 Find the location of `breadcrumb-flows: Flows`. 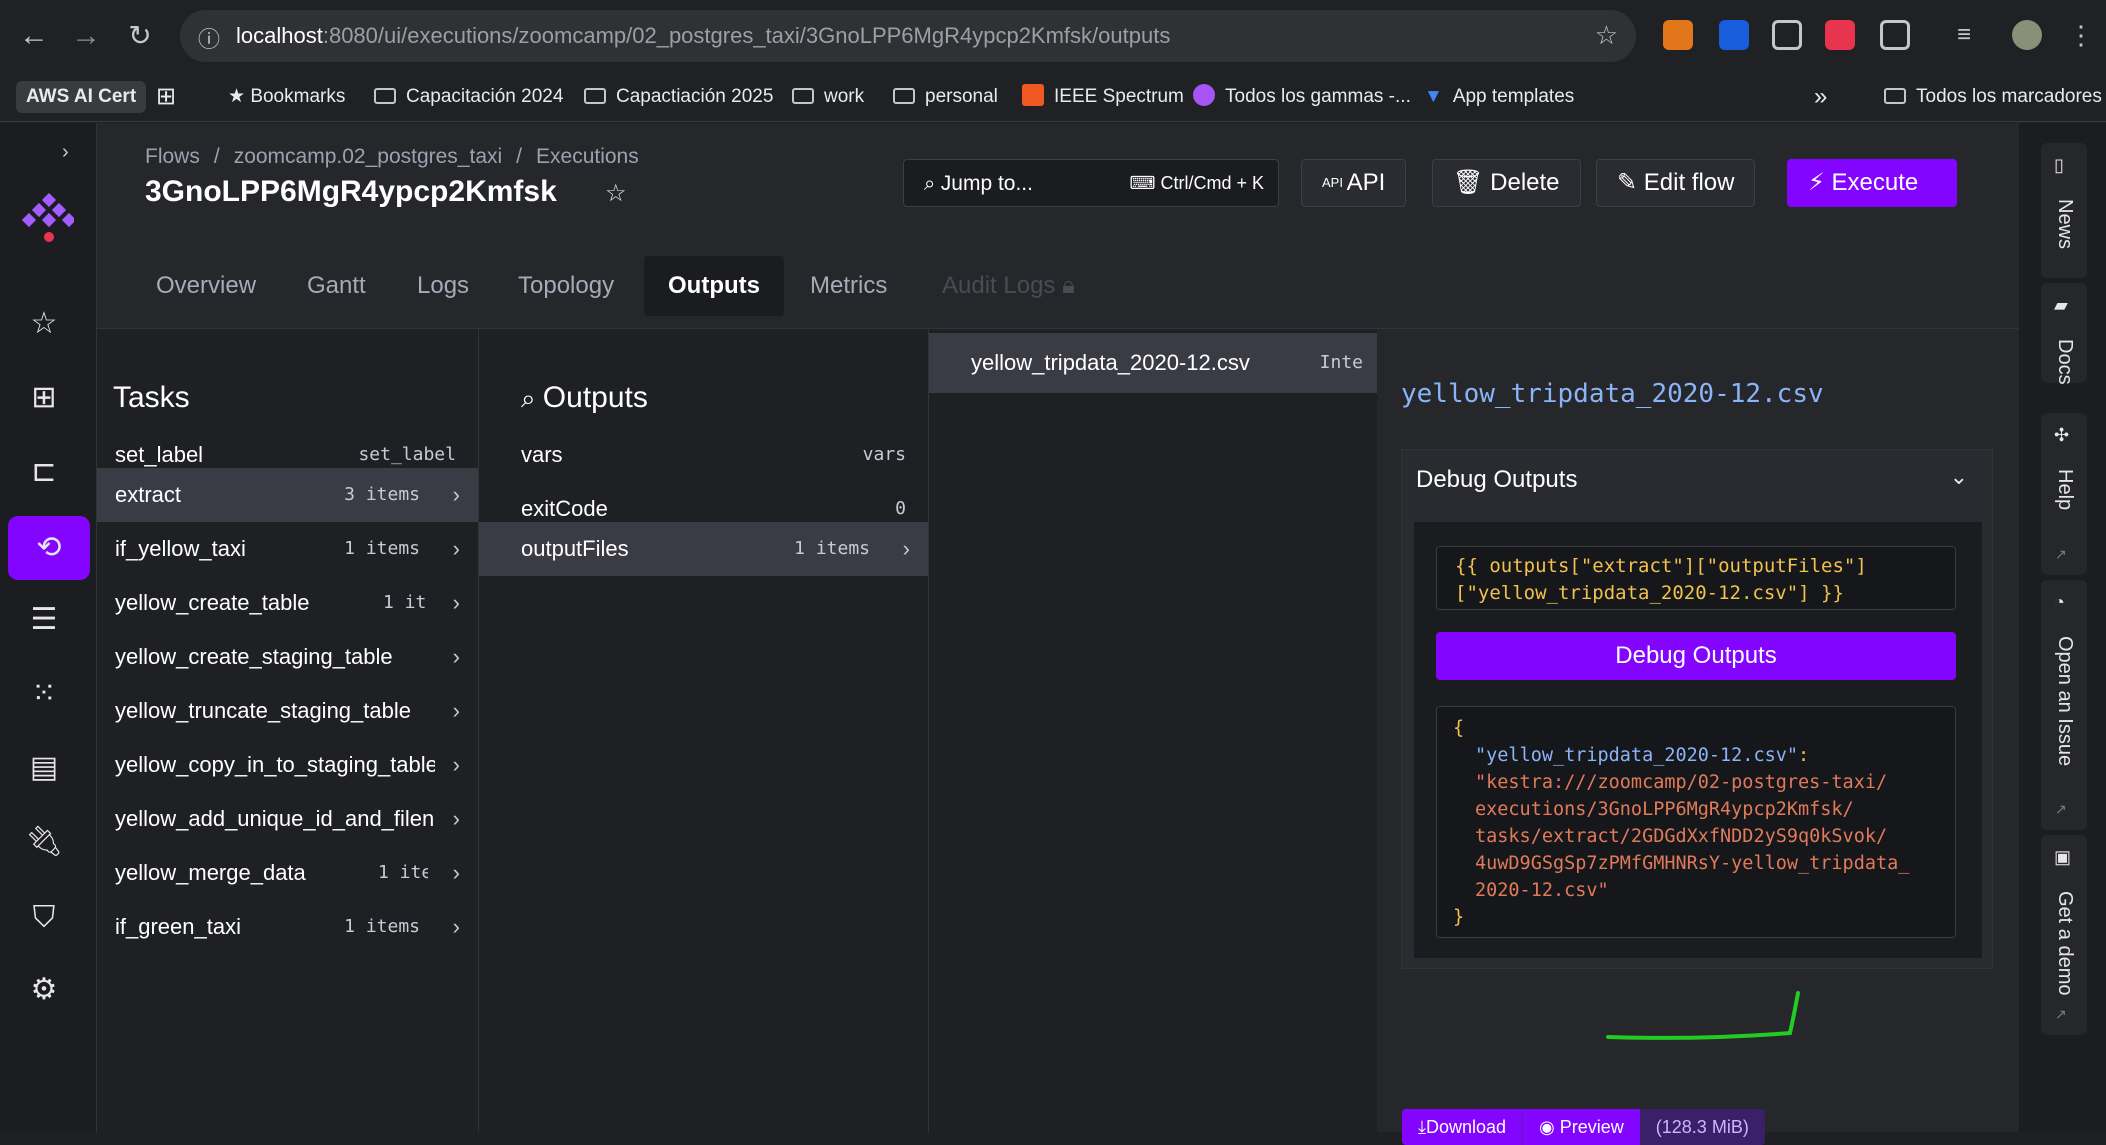

breadcrumb-flows: Flows is located at coordinates (172, 156).